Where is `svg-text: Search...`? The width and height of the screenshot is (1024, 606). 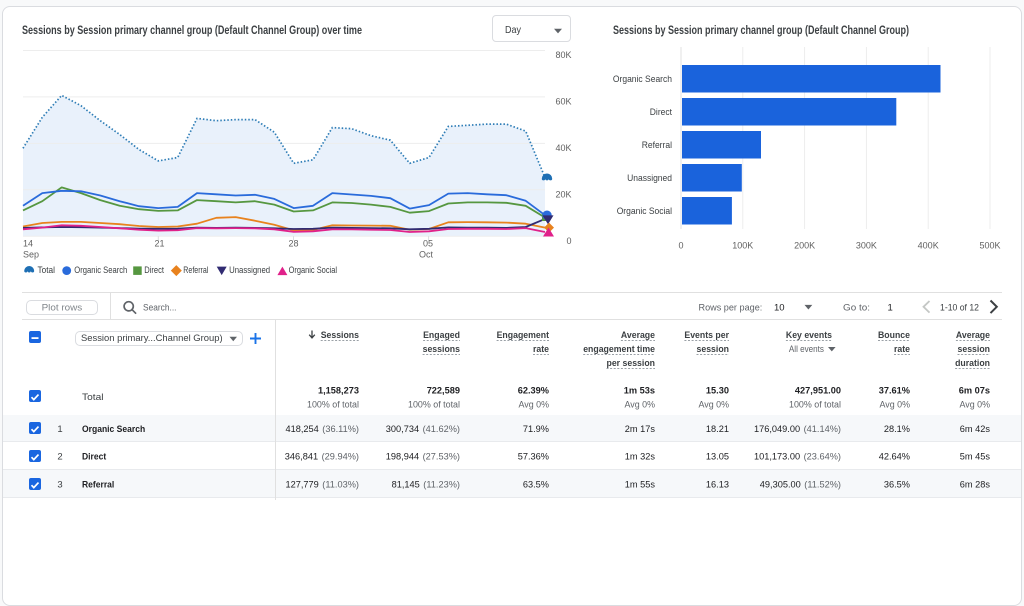 svg-text: Search... is located at coordinates (160, 308).